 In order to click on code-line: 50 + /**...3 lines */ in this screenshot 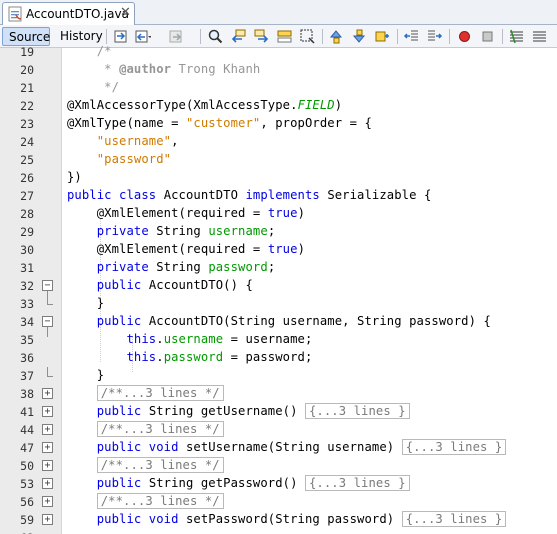, I will do `click(278, 466)`.